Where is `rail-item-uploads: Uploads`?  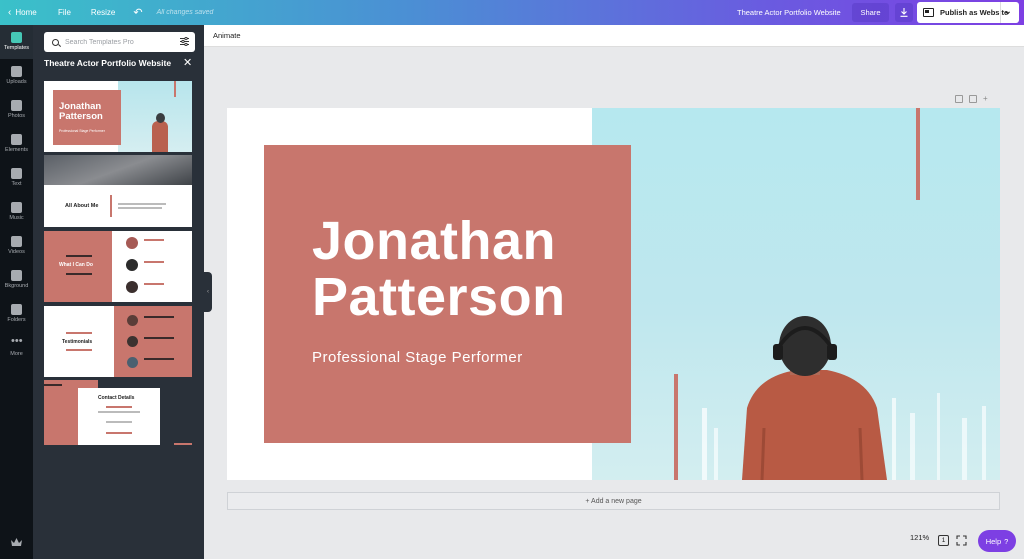 rail-item-uploads: Uploads is located at coordinates (16, 76).